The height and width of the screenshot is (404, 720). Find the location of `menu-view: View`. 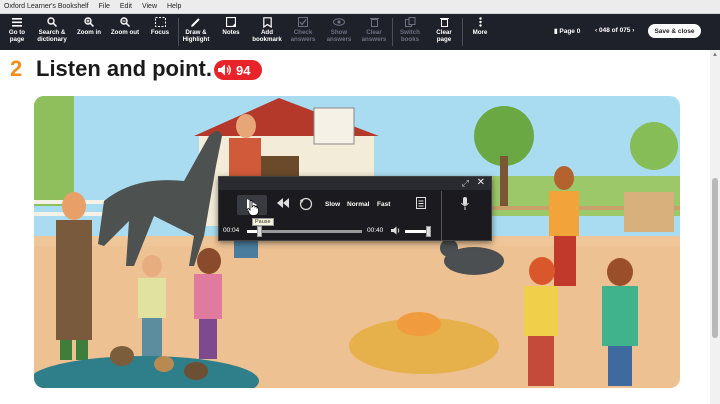

menu-view: View is located at coordinates (149, 6).